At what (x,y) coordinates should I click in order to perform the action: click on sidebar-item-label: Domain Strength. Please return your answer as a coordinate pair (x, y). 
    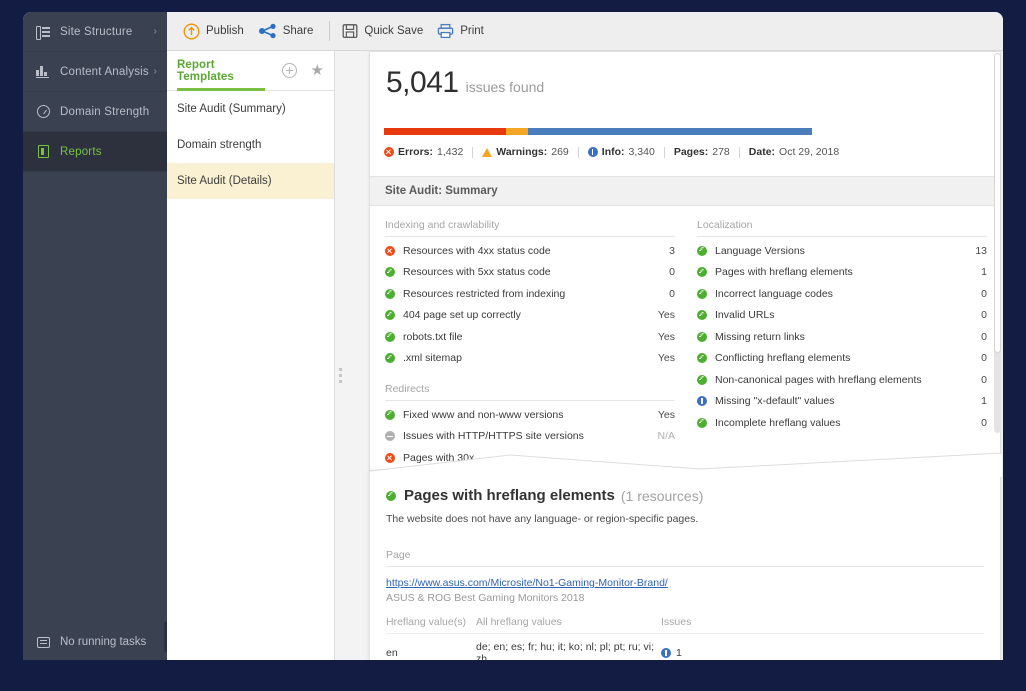
    Looking at the image, I should click on (105, 111).